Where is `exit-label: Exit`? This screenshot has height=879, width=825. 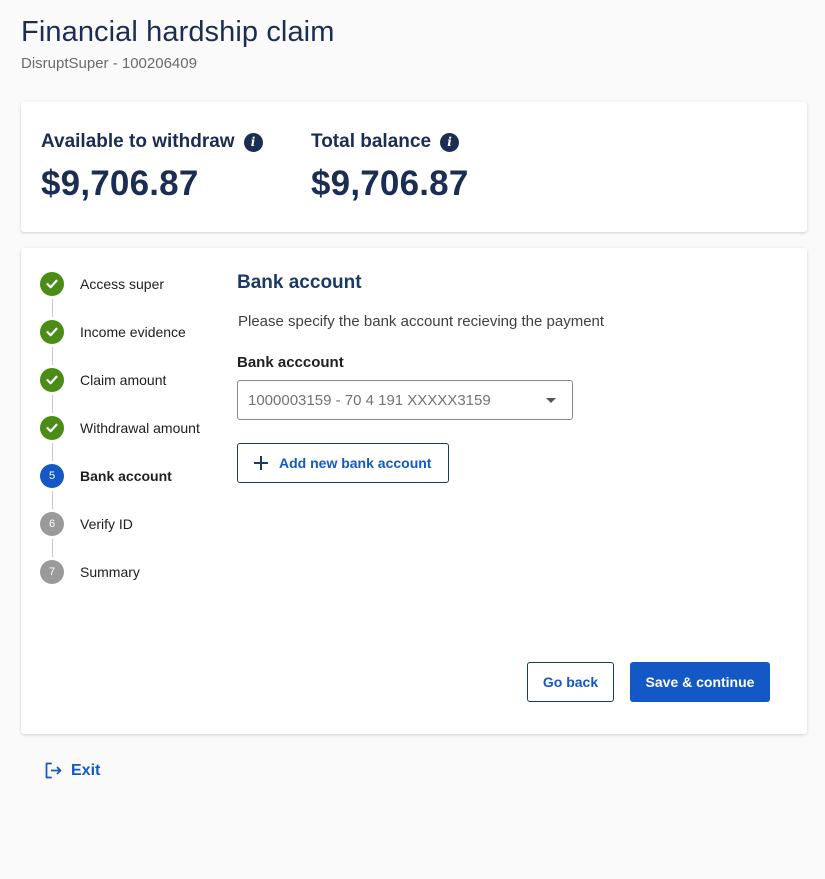 exit-label: Exit is located at coordinates (86, 770).